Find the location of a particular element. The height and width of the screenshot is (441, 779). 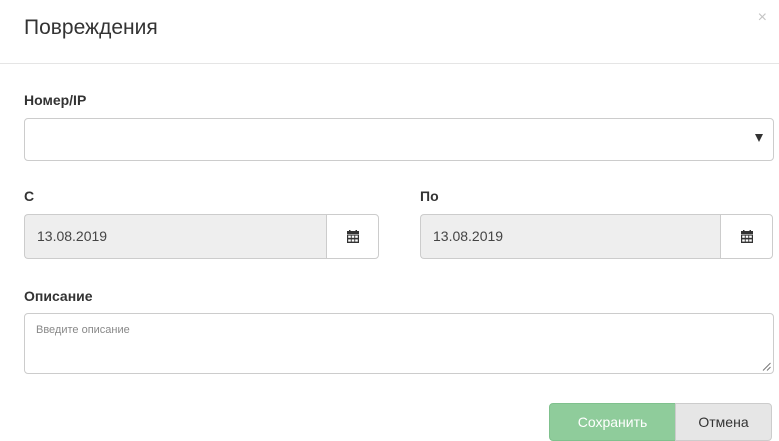

number-ip-label: Номер/IP is located at coordinates (55, 100).